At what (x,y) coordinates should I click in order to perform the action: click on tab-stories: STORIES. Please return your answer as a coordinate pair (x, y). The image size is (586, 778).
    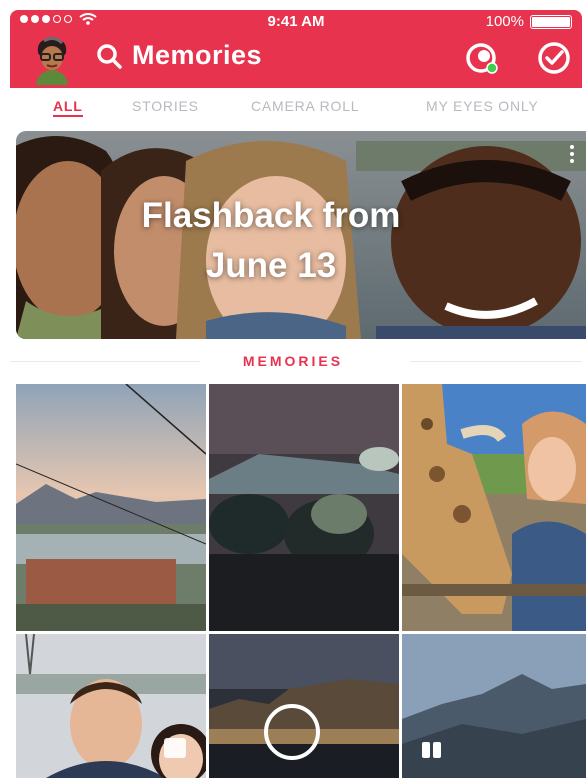
    Looking at the image, I should click on (165, 106).